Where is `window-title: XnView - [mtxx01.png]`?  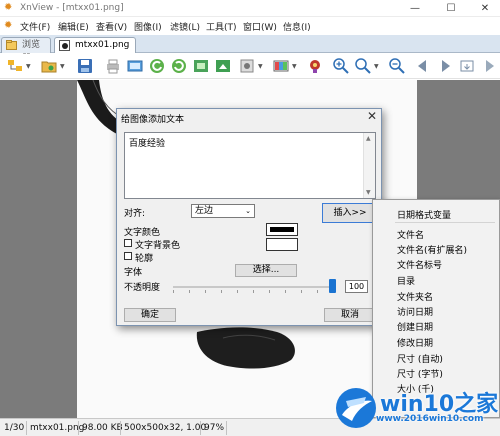
window-title: XnView - [mtxx01.png] is located at coordinates (72, 8).